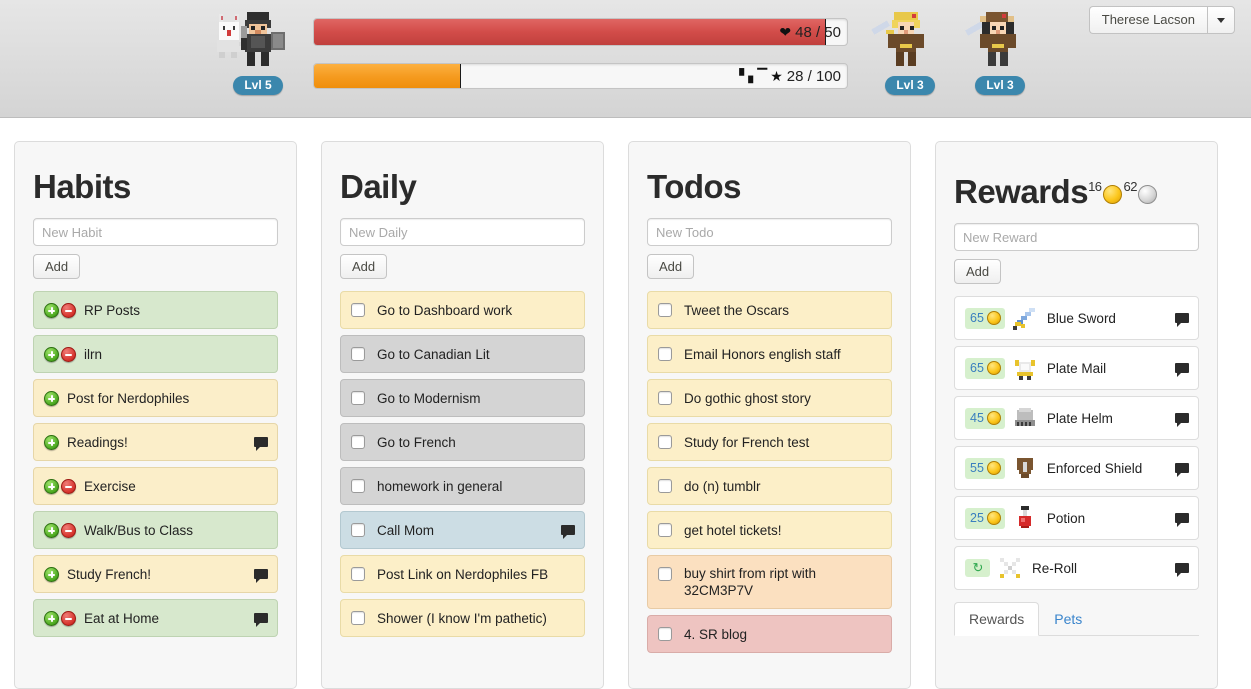 This screenshot has height=689, width=1251. I want to click on task-row: Eat at Home, so click(155, 618).